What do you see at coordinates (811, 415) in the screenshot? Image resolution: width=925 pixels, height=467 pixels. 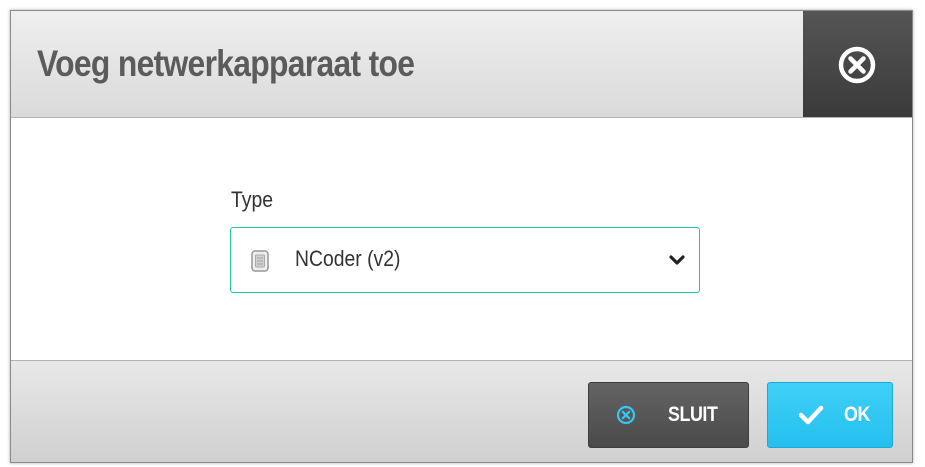 I see `checkmark-icon` at bounding box center [811, 415].